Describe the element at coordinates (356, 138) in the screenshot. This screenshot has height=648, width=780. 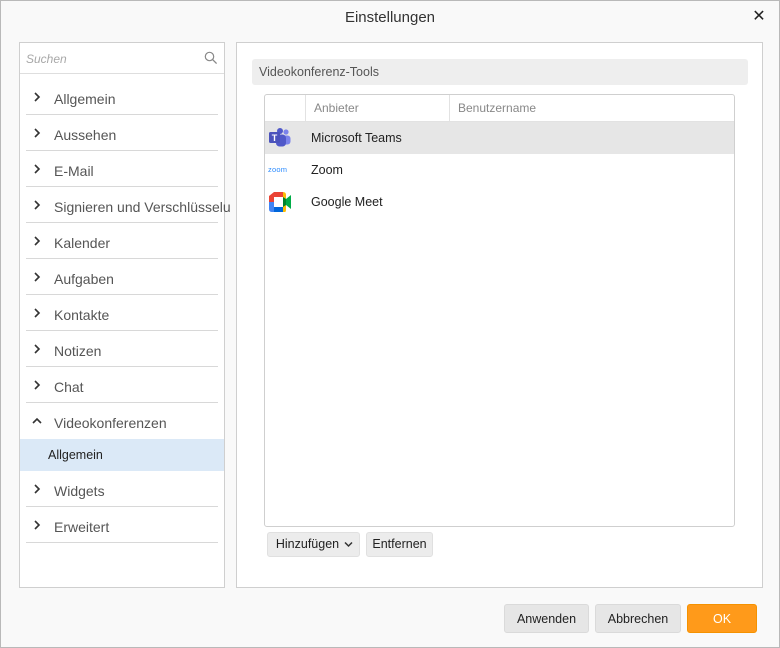
I see `provider-name: Microsoft Teams` at that location.